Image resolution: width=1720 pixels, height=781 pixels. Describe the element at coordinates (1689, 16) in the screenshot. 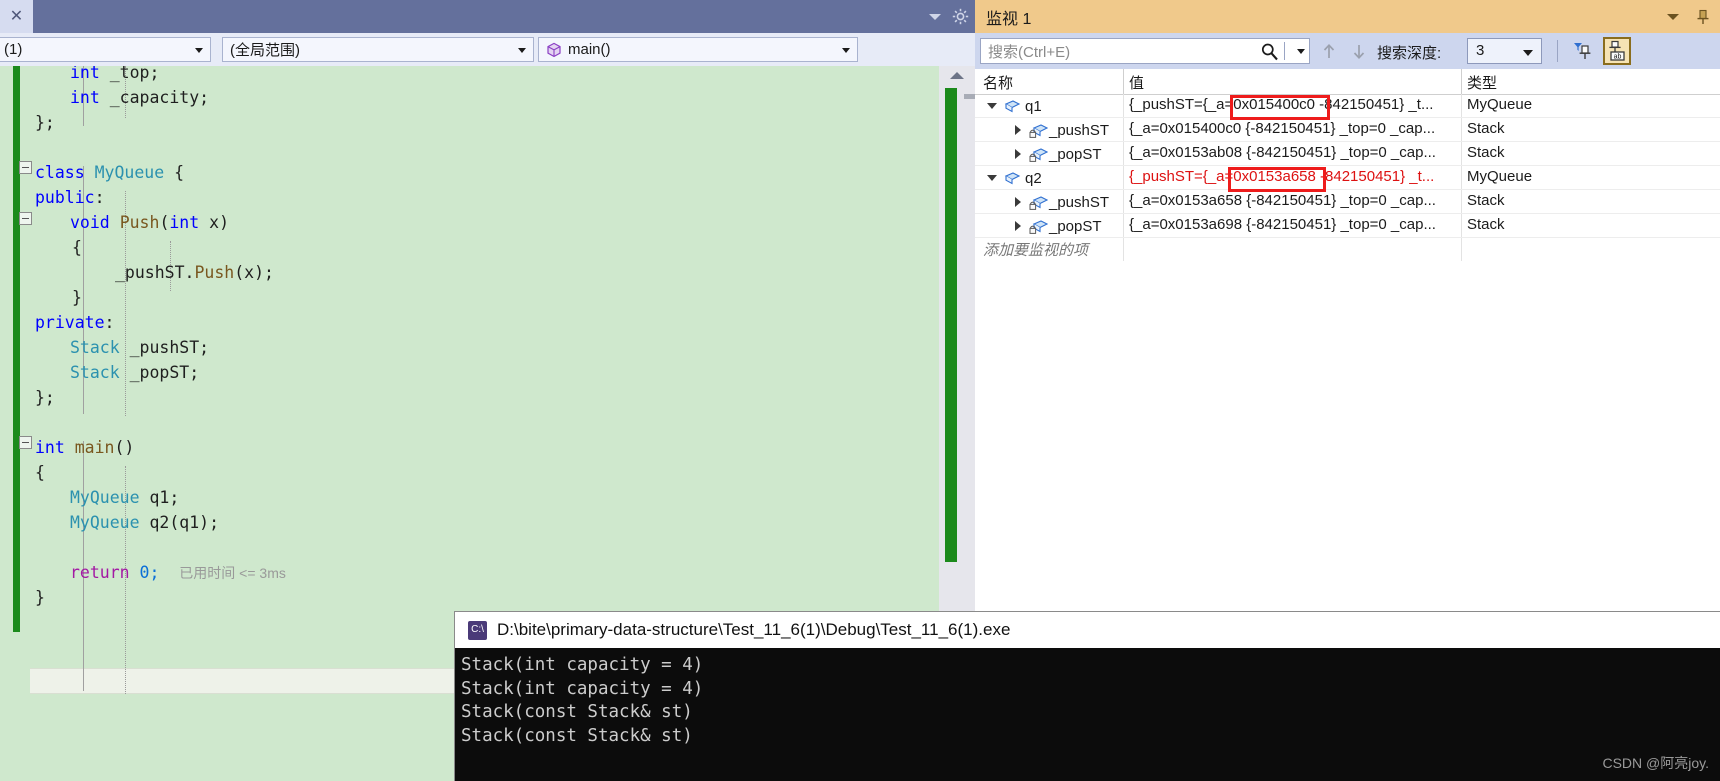

I see `watch-panel-titlebar-actions` at that location.